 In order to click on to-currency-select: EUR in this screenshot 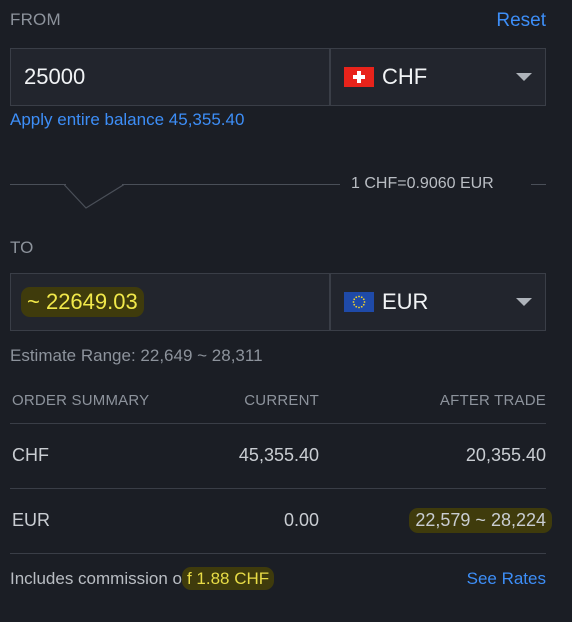, I will do `click(438, 302)`.